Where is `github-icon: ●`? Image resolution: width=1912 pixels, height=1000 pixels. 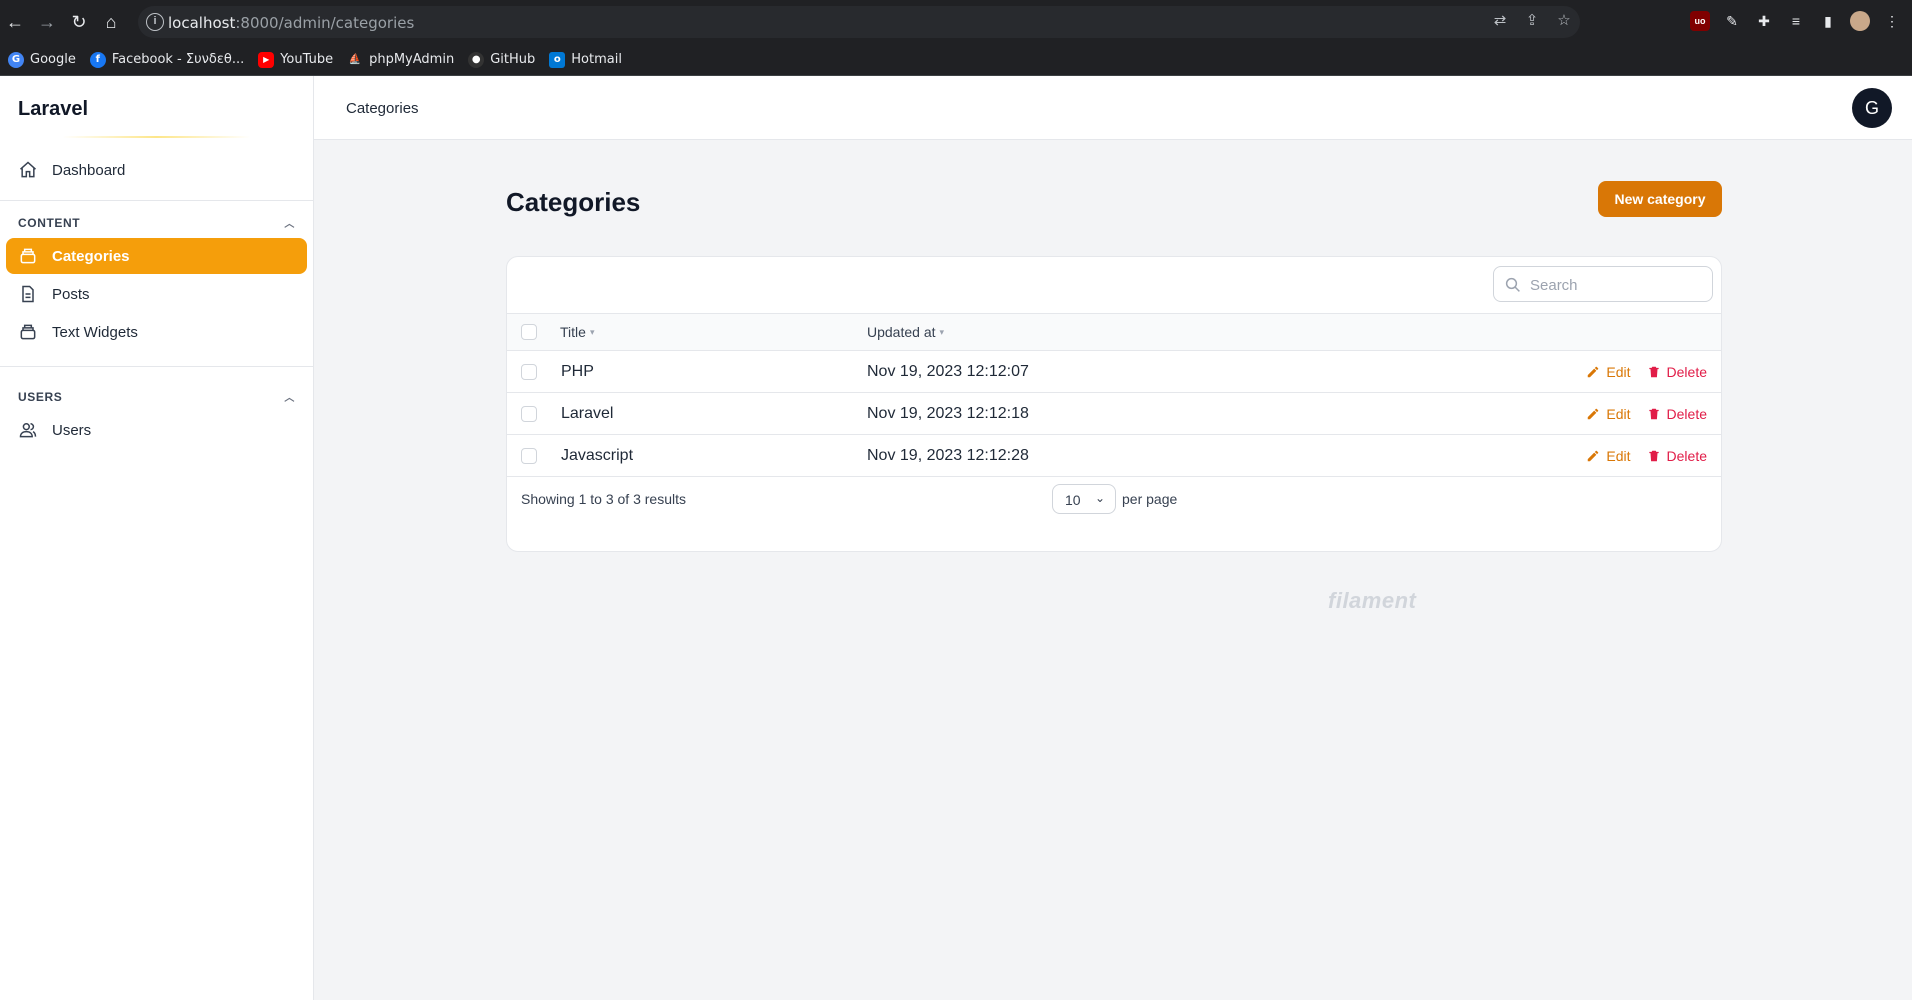
github-icon: ● is located at coordinates (476, 59).